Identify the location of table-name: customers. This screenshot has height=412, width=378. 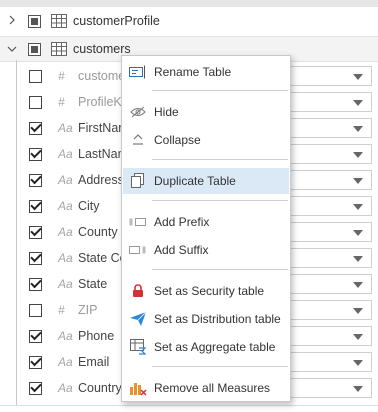
(102, 49).